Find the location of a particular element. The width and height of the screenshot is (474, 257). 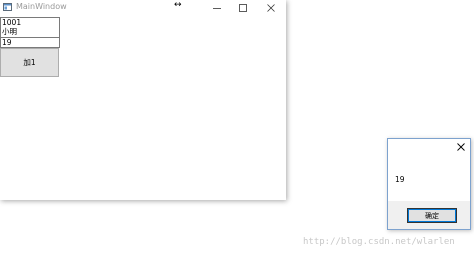

message-box: 19 确定 is located at coordinates (429, 184).